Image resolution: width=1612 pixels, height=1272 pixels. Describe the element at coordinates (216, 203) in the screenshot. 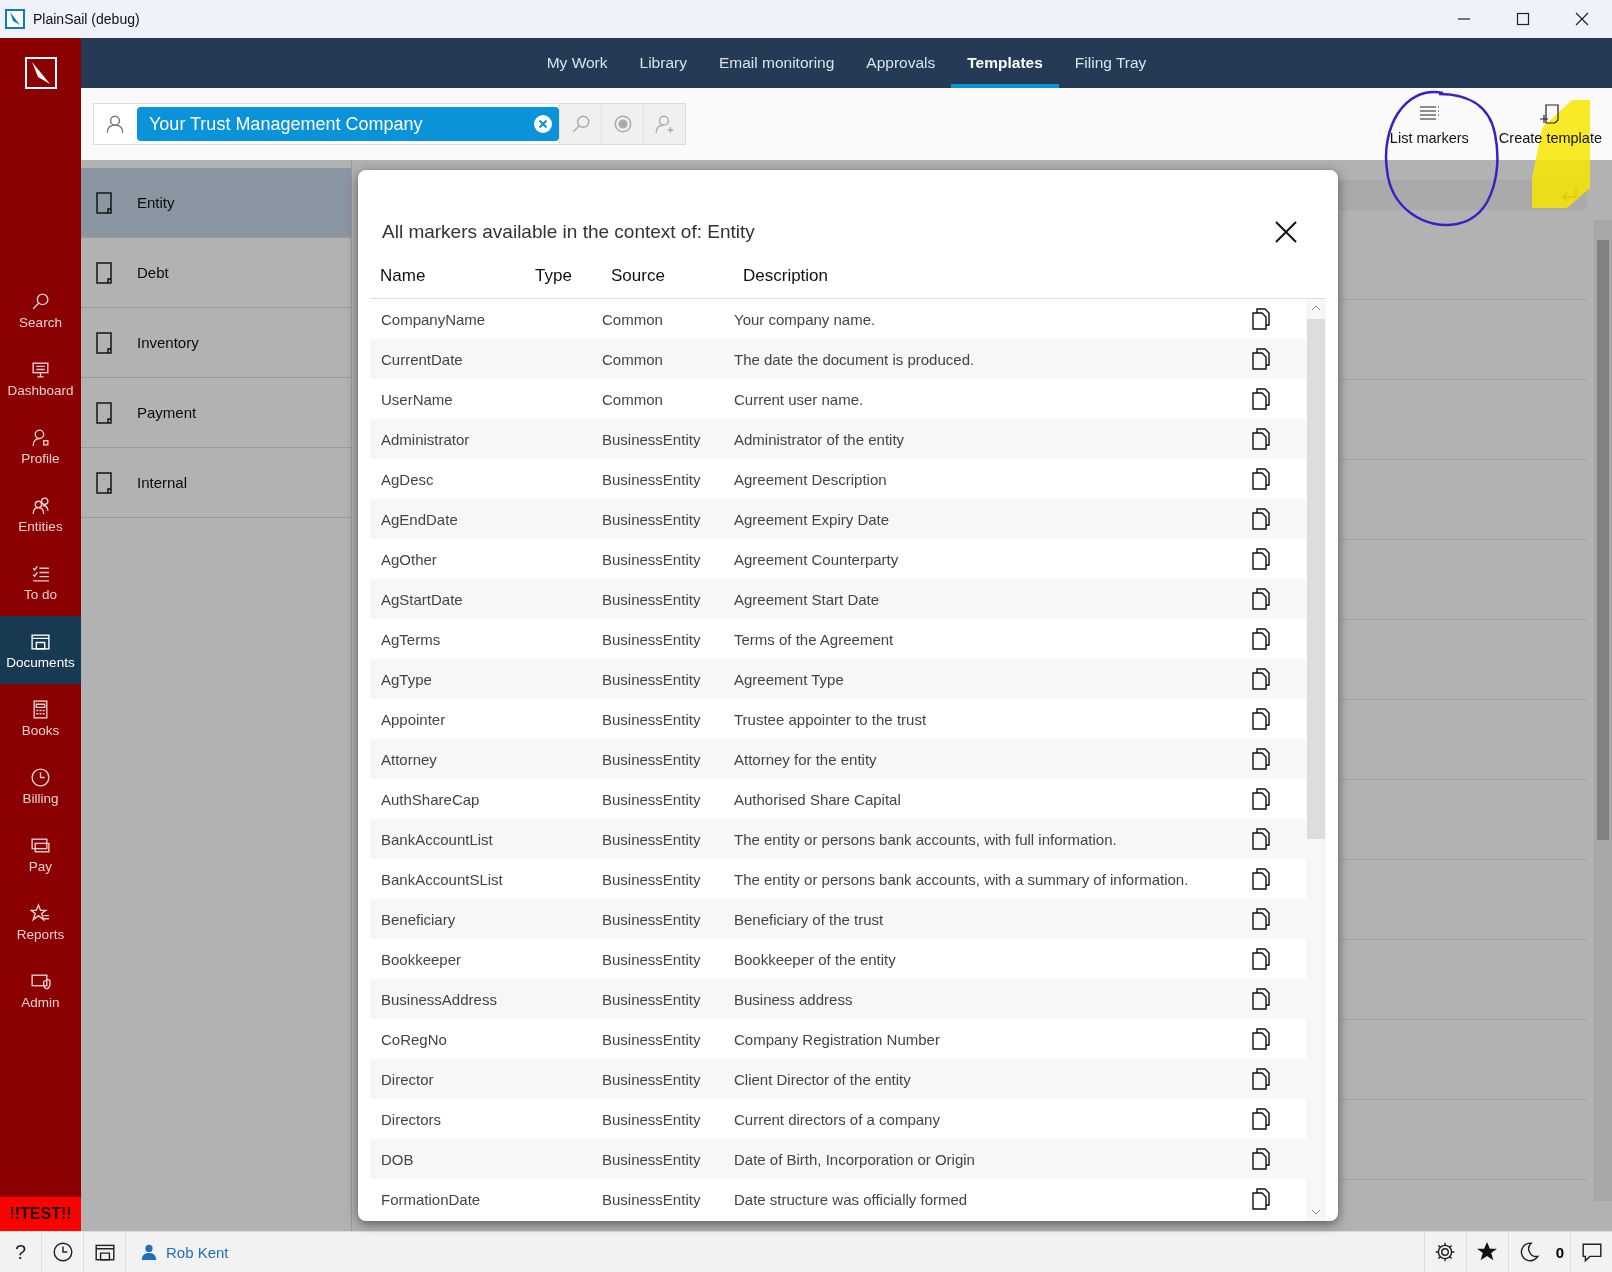

I see `template-category: Entity` at that location.